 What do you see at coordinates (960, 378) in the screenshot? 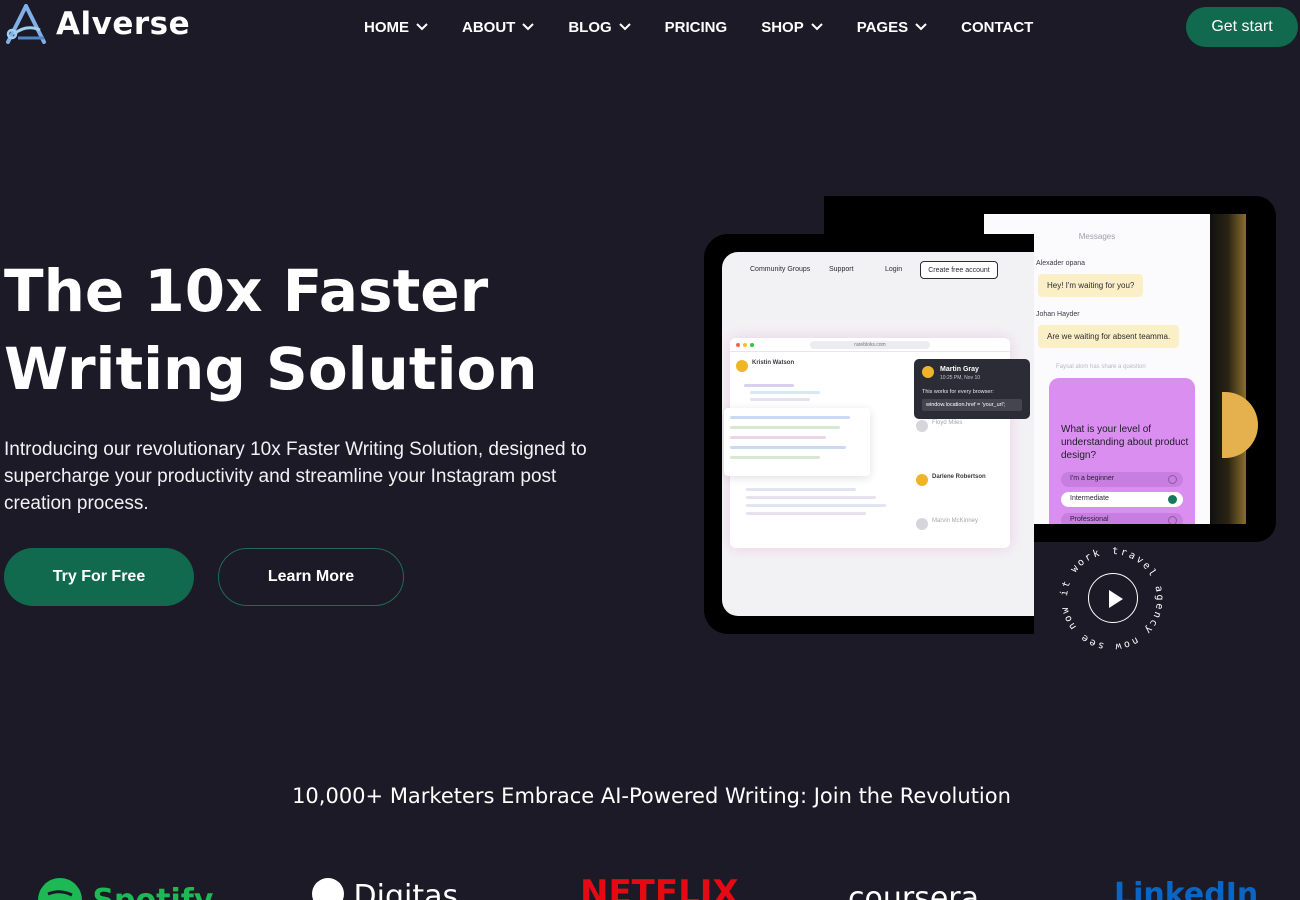
I see `tooltip-time: 10:25 PM, Nov 10` at bounding box center [960, 378].